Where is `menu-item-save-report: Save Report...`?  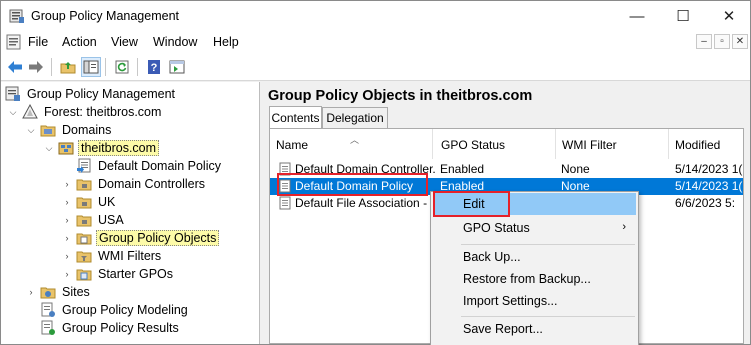
menu-item-save-report: Save Report... is located at coordinates (534, 329).